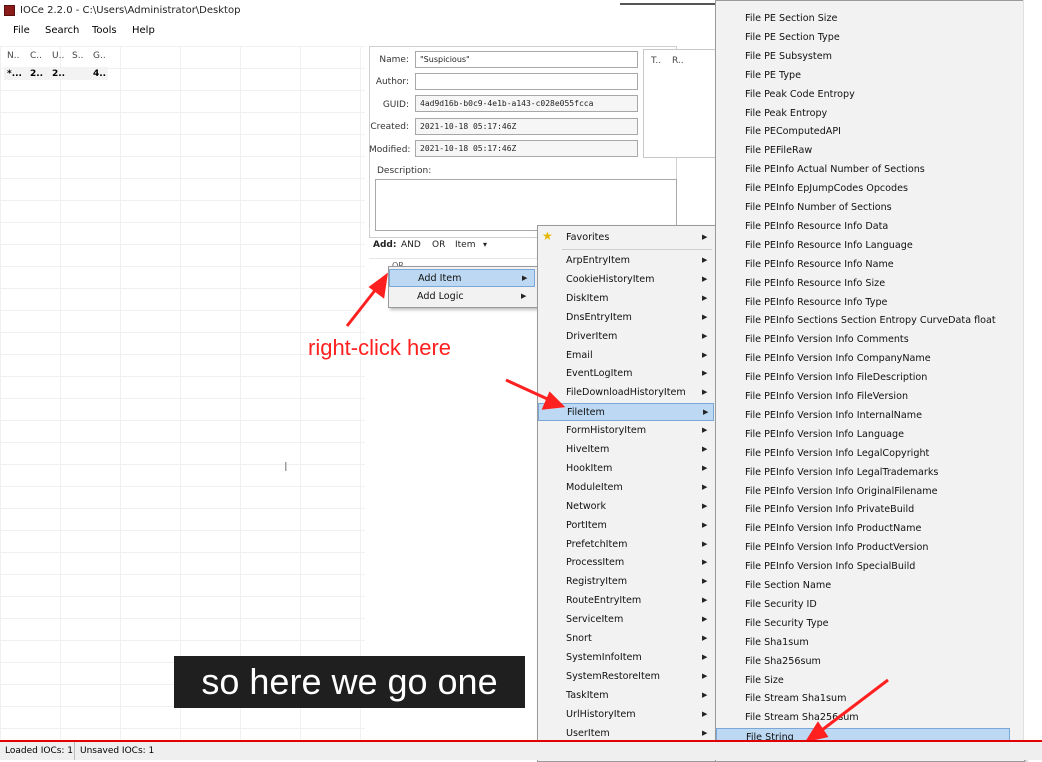 The image size is (1042, 762). I want to click on fileitem-term: File Sha1sum, so click(863, 643).